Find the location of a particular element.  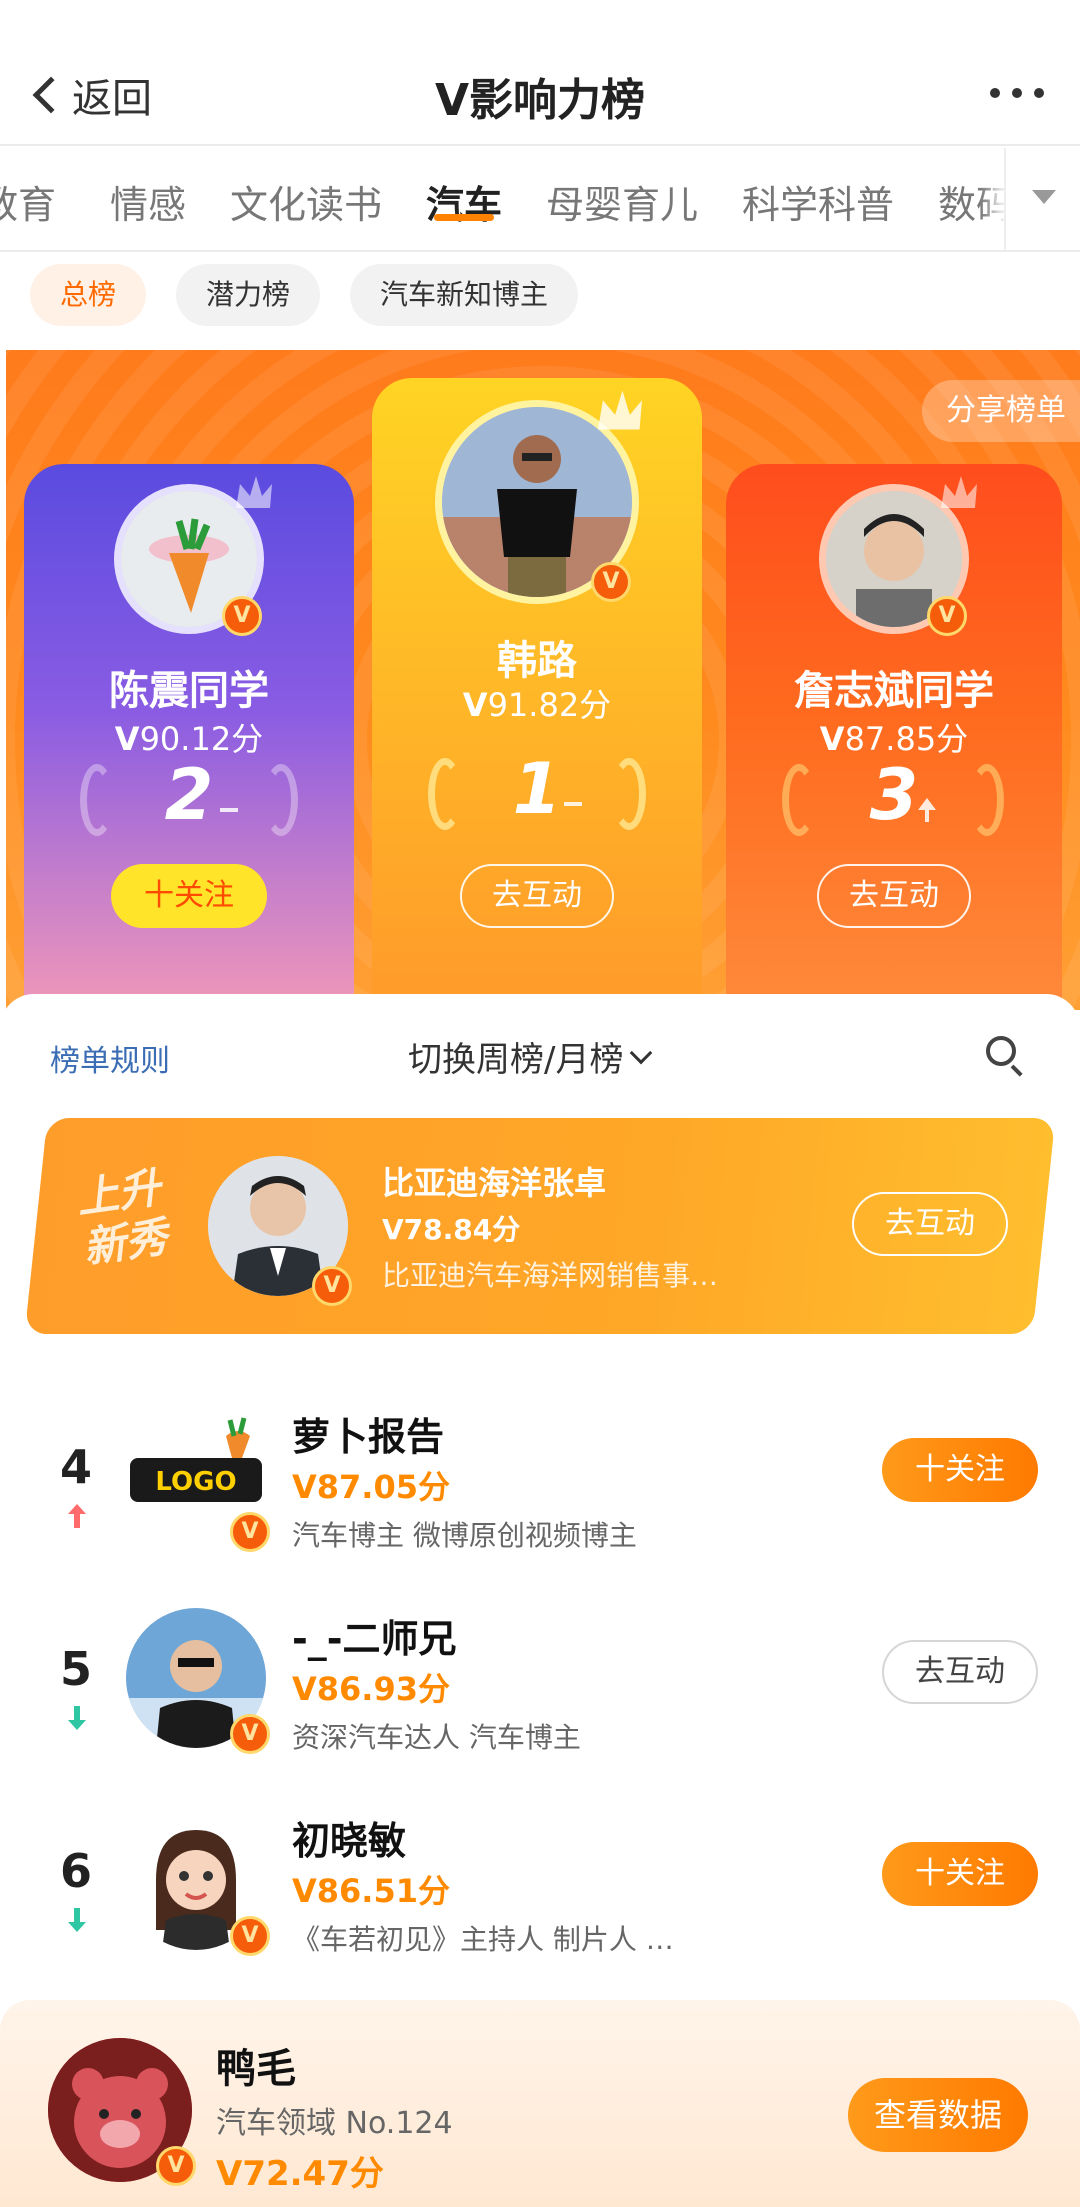

my-name: 鸭毛 is located at coordinates (256, 2069).